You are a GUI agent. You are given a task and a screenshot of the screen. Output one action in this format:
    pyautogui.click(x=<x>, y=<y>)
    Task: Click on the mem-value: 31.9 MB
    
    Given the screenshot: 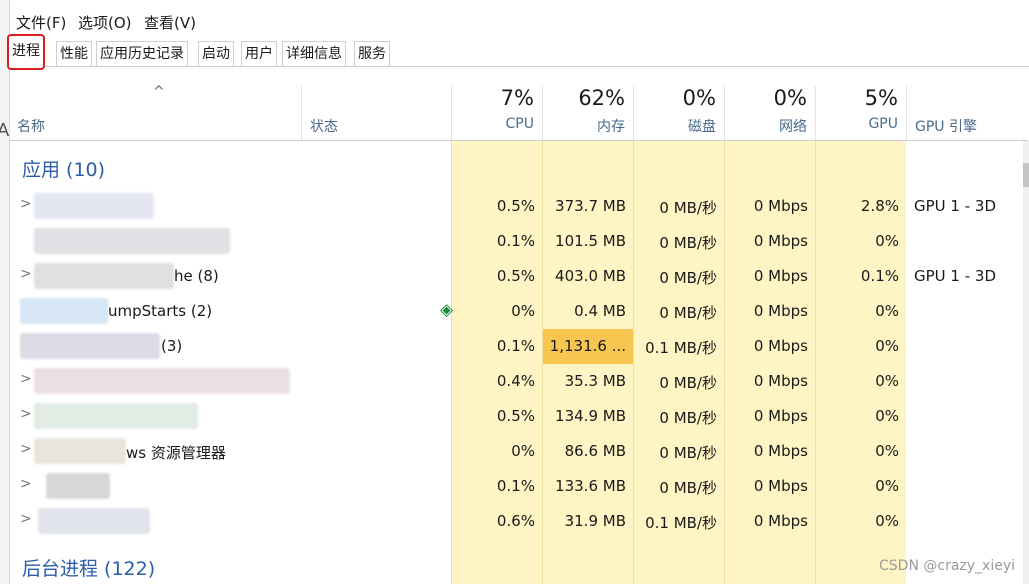 What is the action you would take?
    pyautogui.click(x=595, y=521)
    